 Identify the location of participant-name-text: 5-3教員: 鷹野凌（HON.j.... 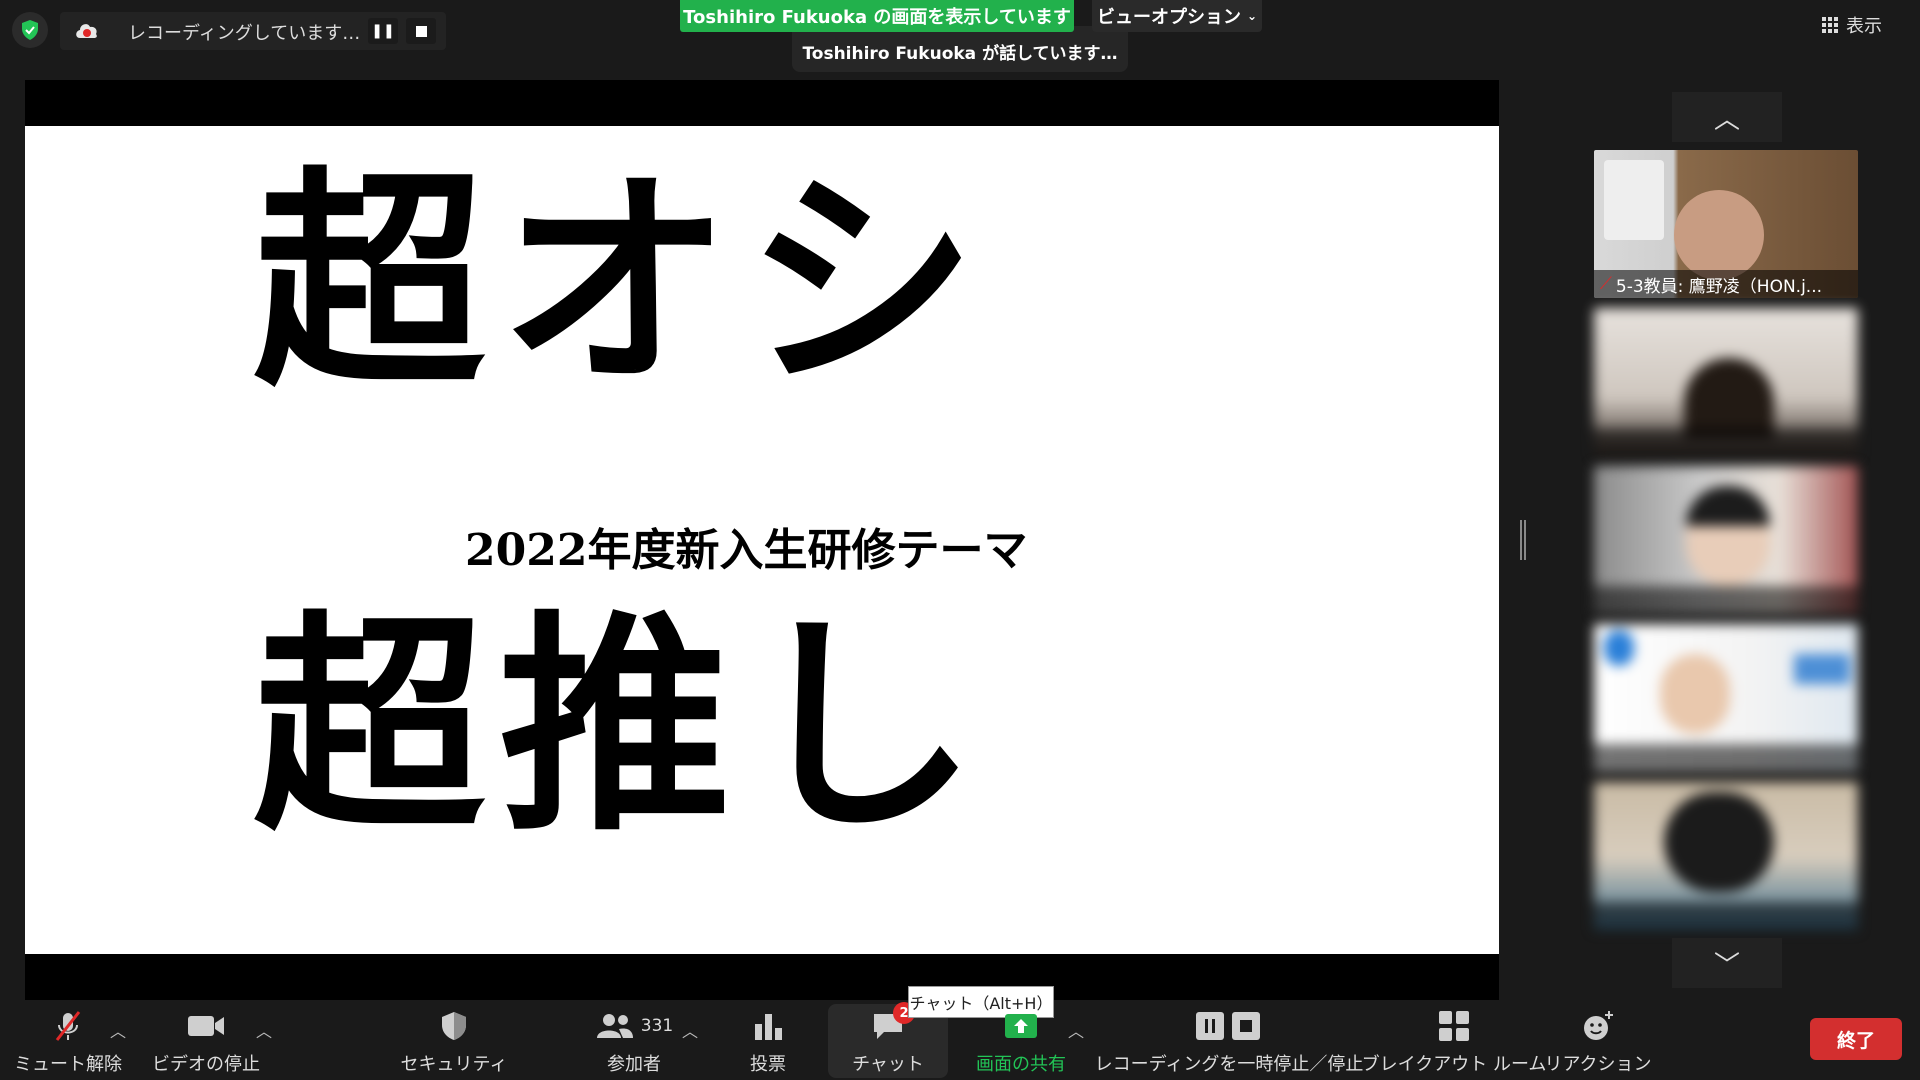
(1719, 286).